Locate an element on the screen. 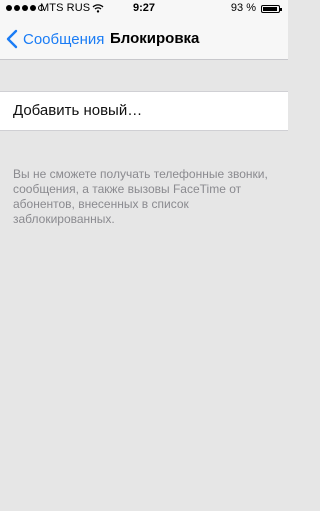 The image size is (320, 511). back-button: Сообщения is located at coordinates (55, 39).